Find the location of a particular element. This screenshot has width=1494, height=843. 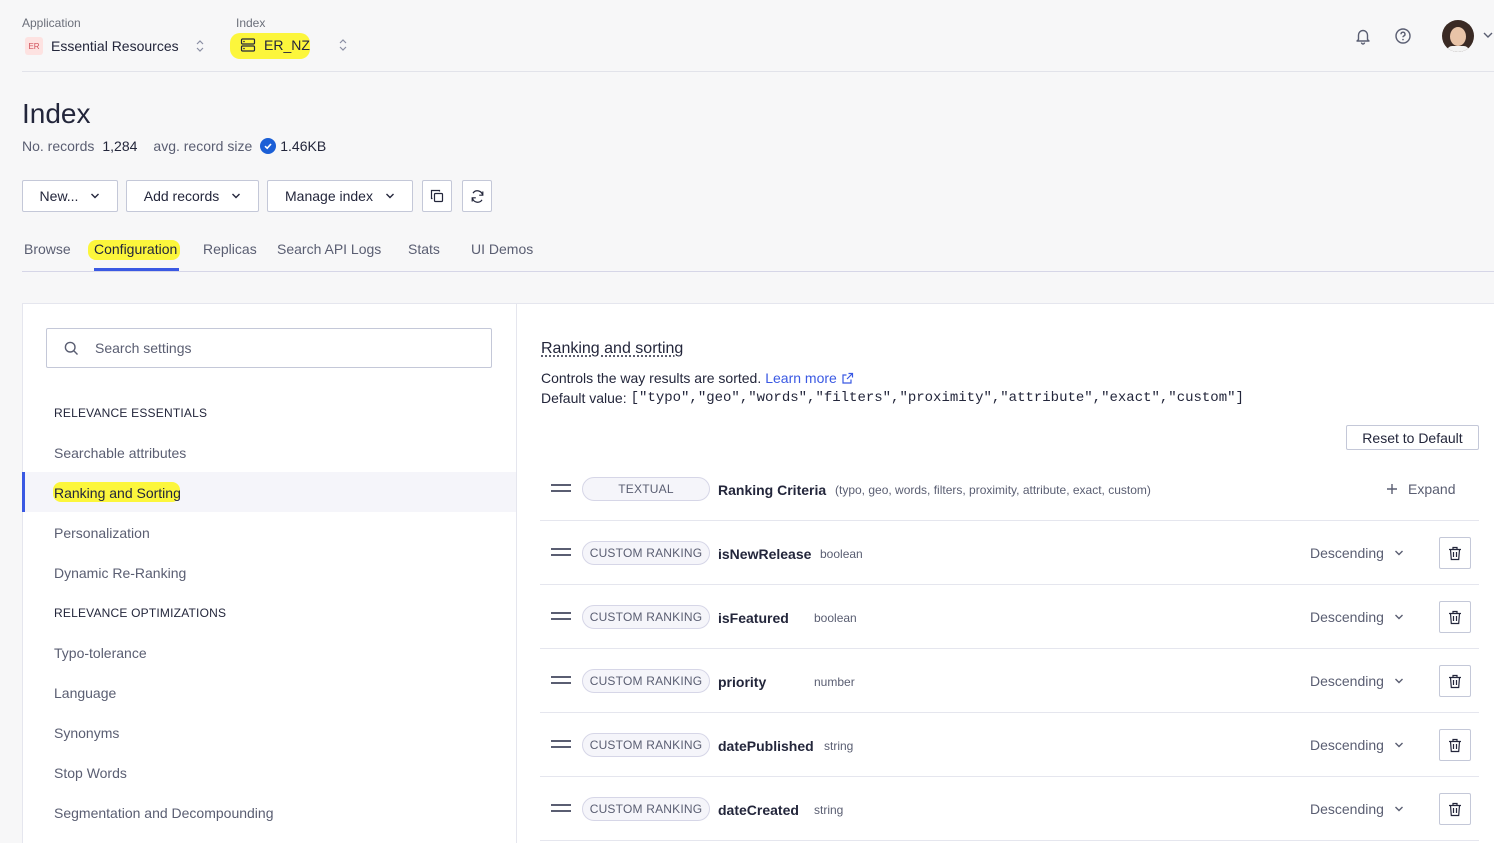

topbar-divider is located at coordinates (758, 71).